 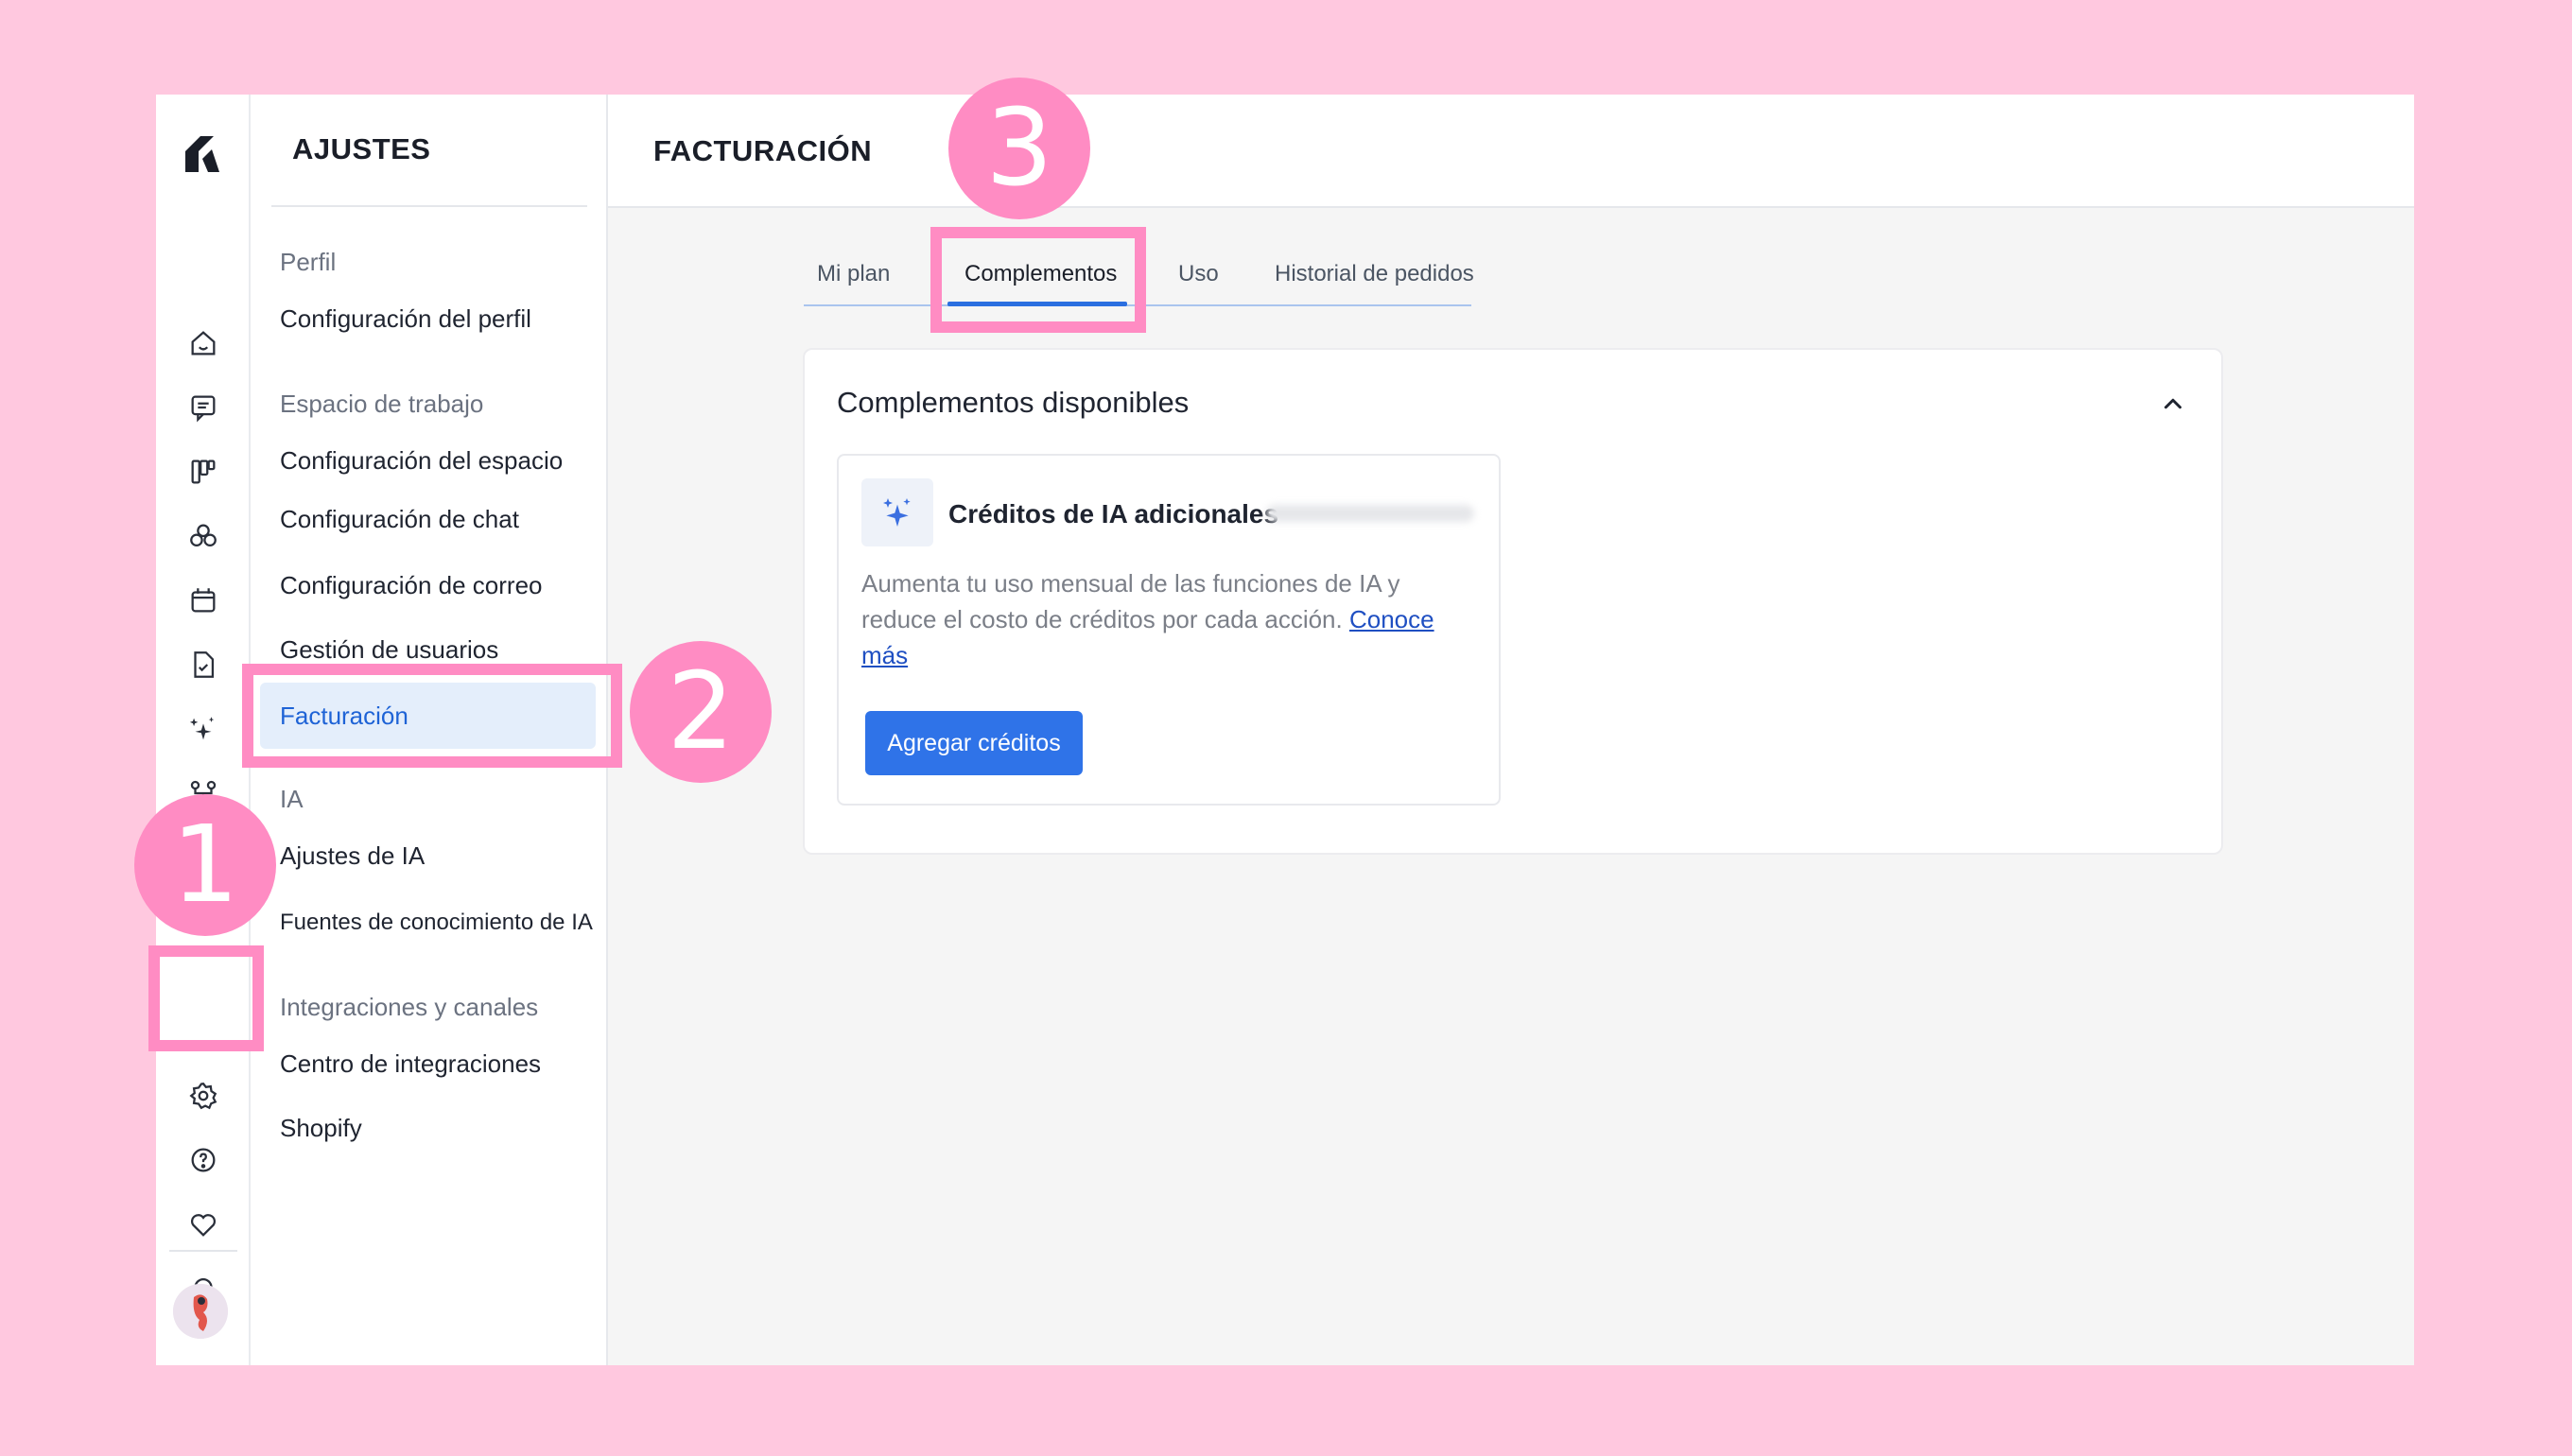 What do you see at coordinates (206, 998) in the screenshot?
I see `highlight-settings-icon` at bounding box center [206, 998].